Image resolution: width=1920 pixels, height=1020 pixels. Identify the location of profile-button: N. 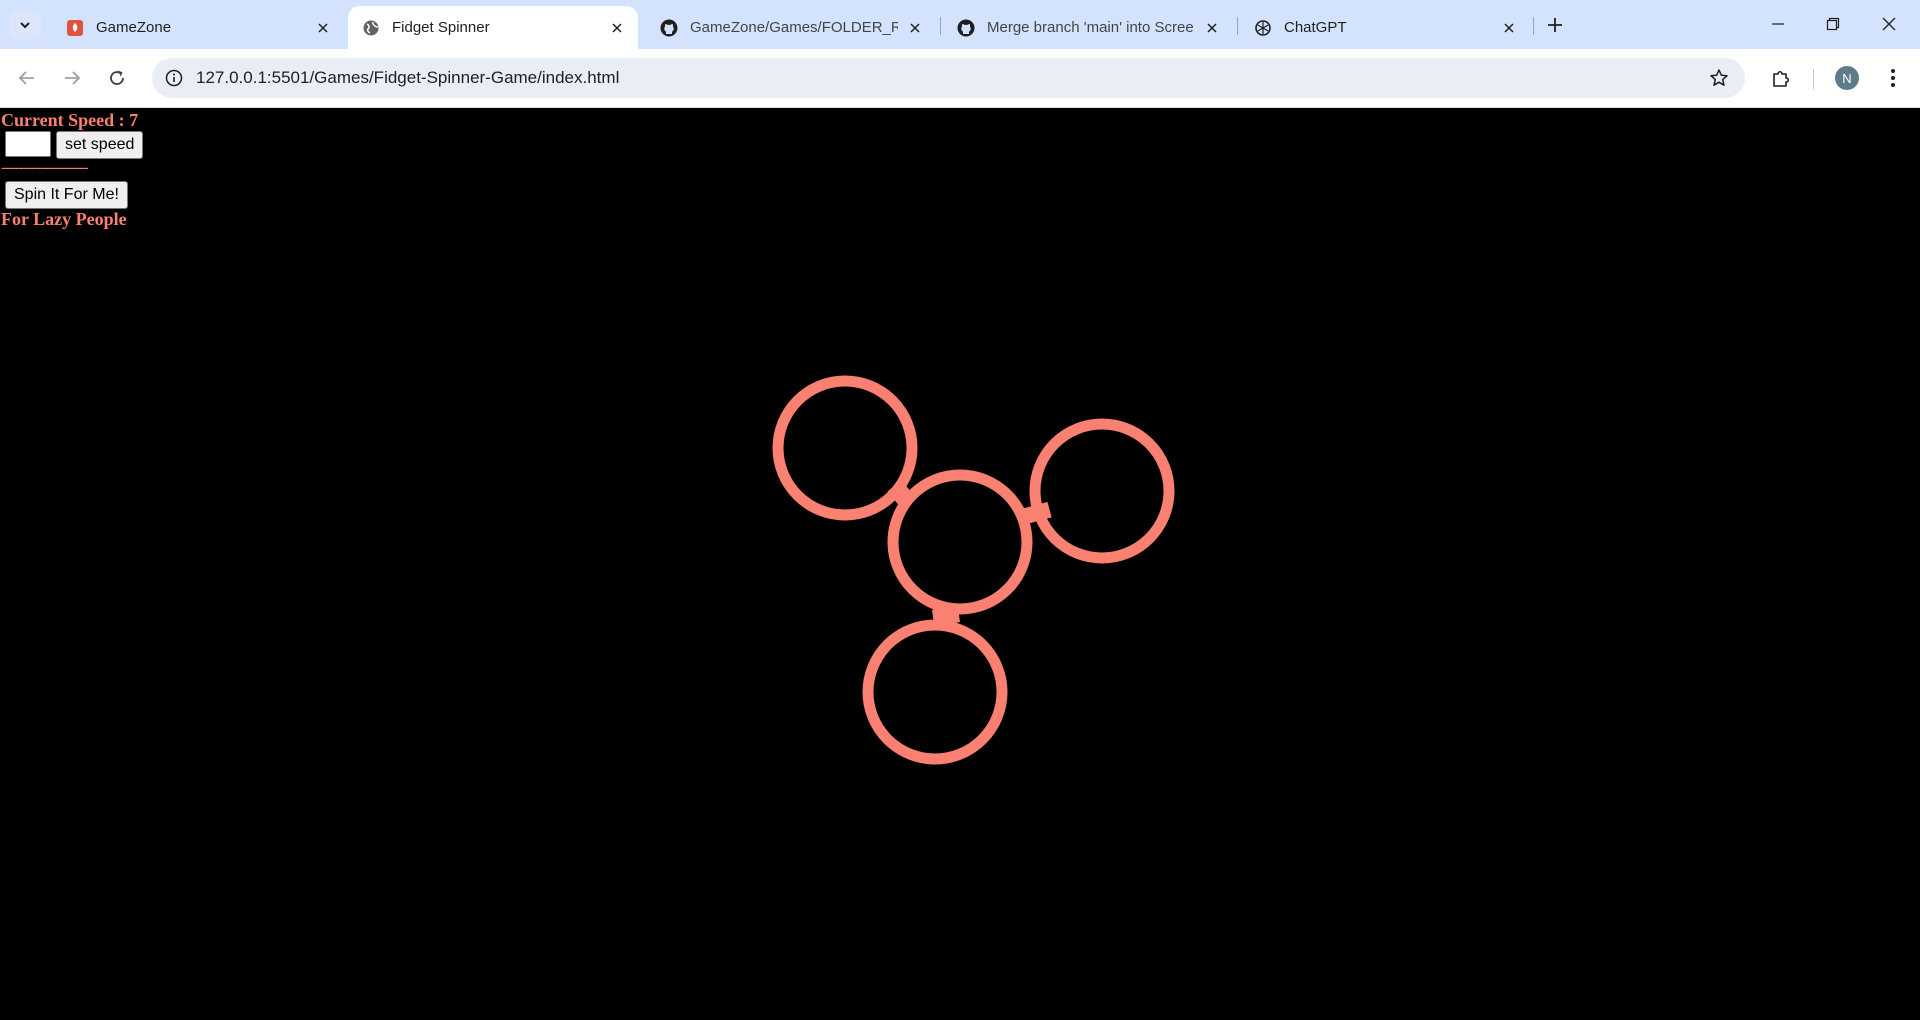
(1847, 78).